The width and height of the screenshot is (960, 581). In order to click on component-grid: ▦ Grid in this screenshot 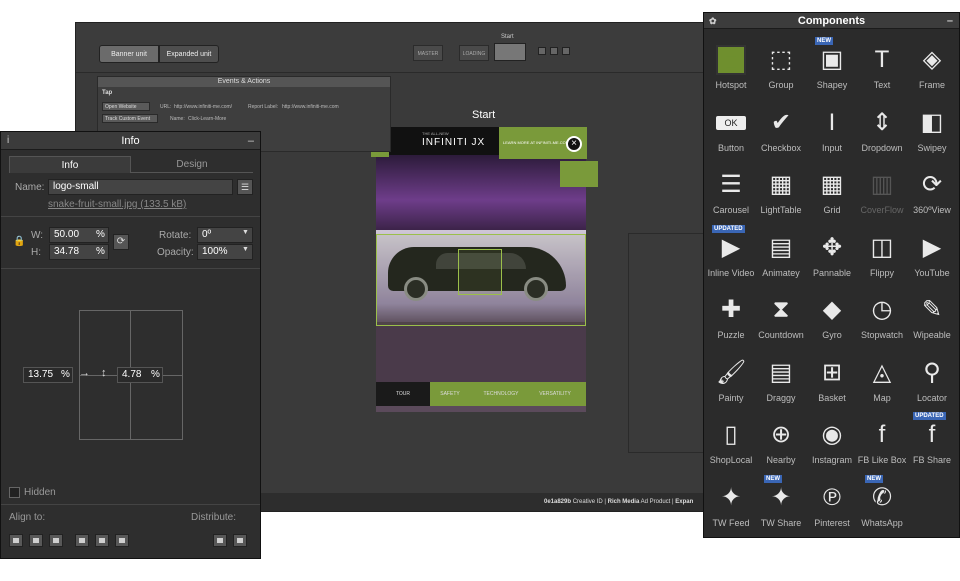, I will do `click(832, 192)`.